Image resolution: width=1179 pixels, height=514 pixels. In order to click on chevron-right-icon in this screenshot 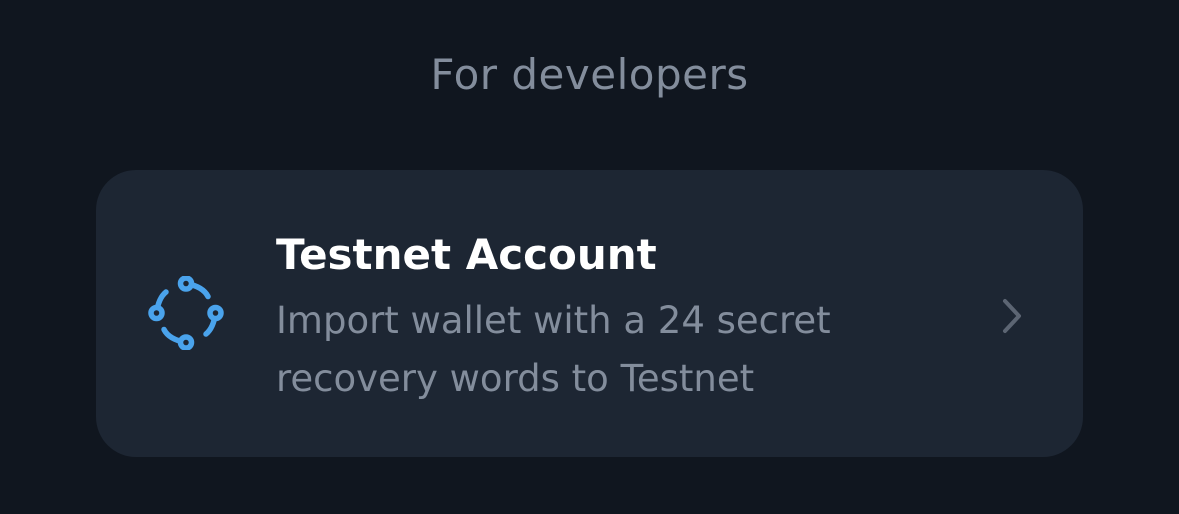, I will do `click(1012, 316)`.